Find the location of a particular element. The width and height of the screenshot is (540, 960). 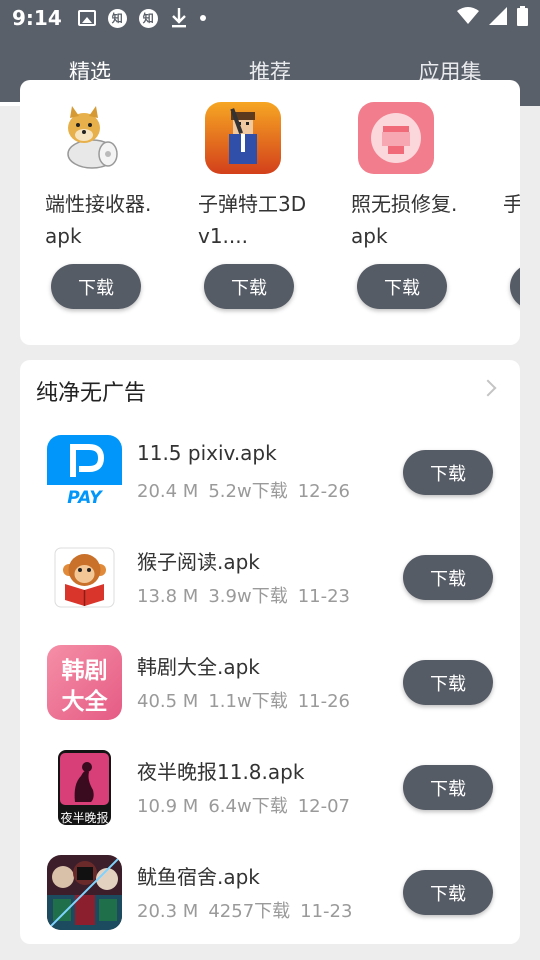

chevron-right-icon is located at coordinates (488, 388).